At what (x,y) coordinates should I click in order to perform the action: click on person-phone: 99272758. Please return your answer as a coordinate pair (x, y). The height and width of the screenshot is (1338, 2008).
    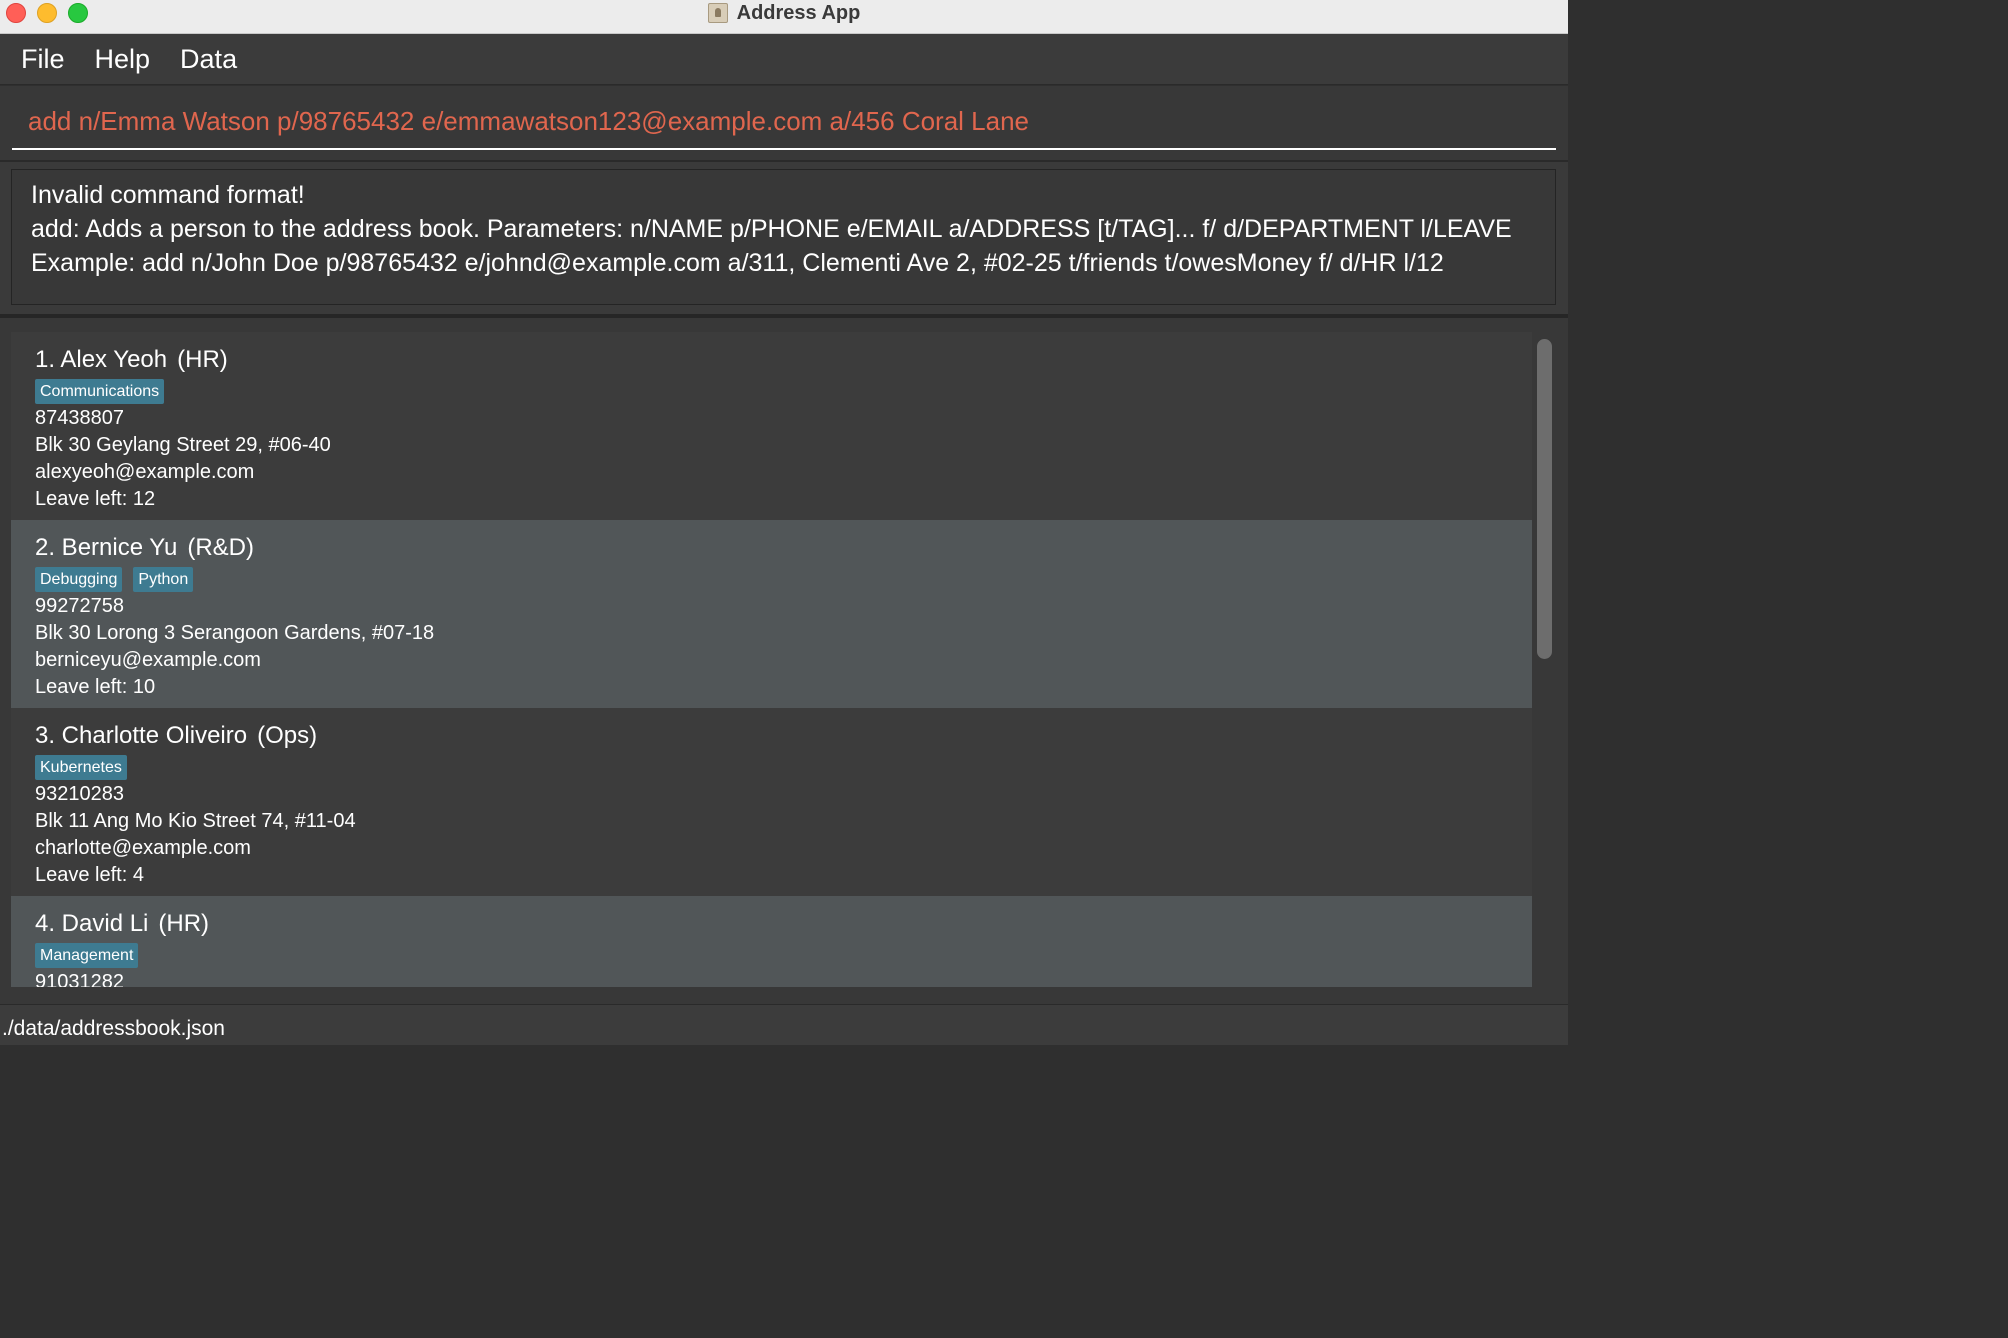
    Looking at the image, I should click on (79, 606).